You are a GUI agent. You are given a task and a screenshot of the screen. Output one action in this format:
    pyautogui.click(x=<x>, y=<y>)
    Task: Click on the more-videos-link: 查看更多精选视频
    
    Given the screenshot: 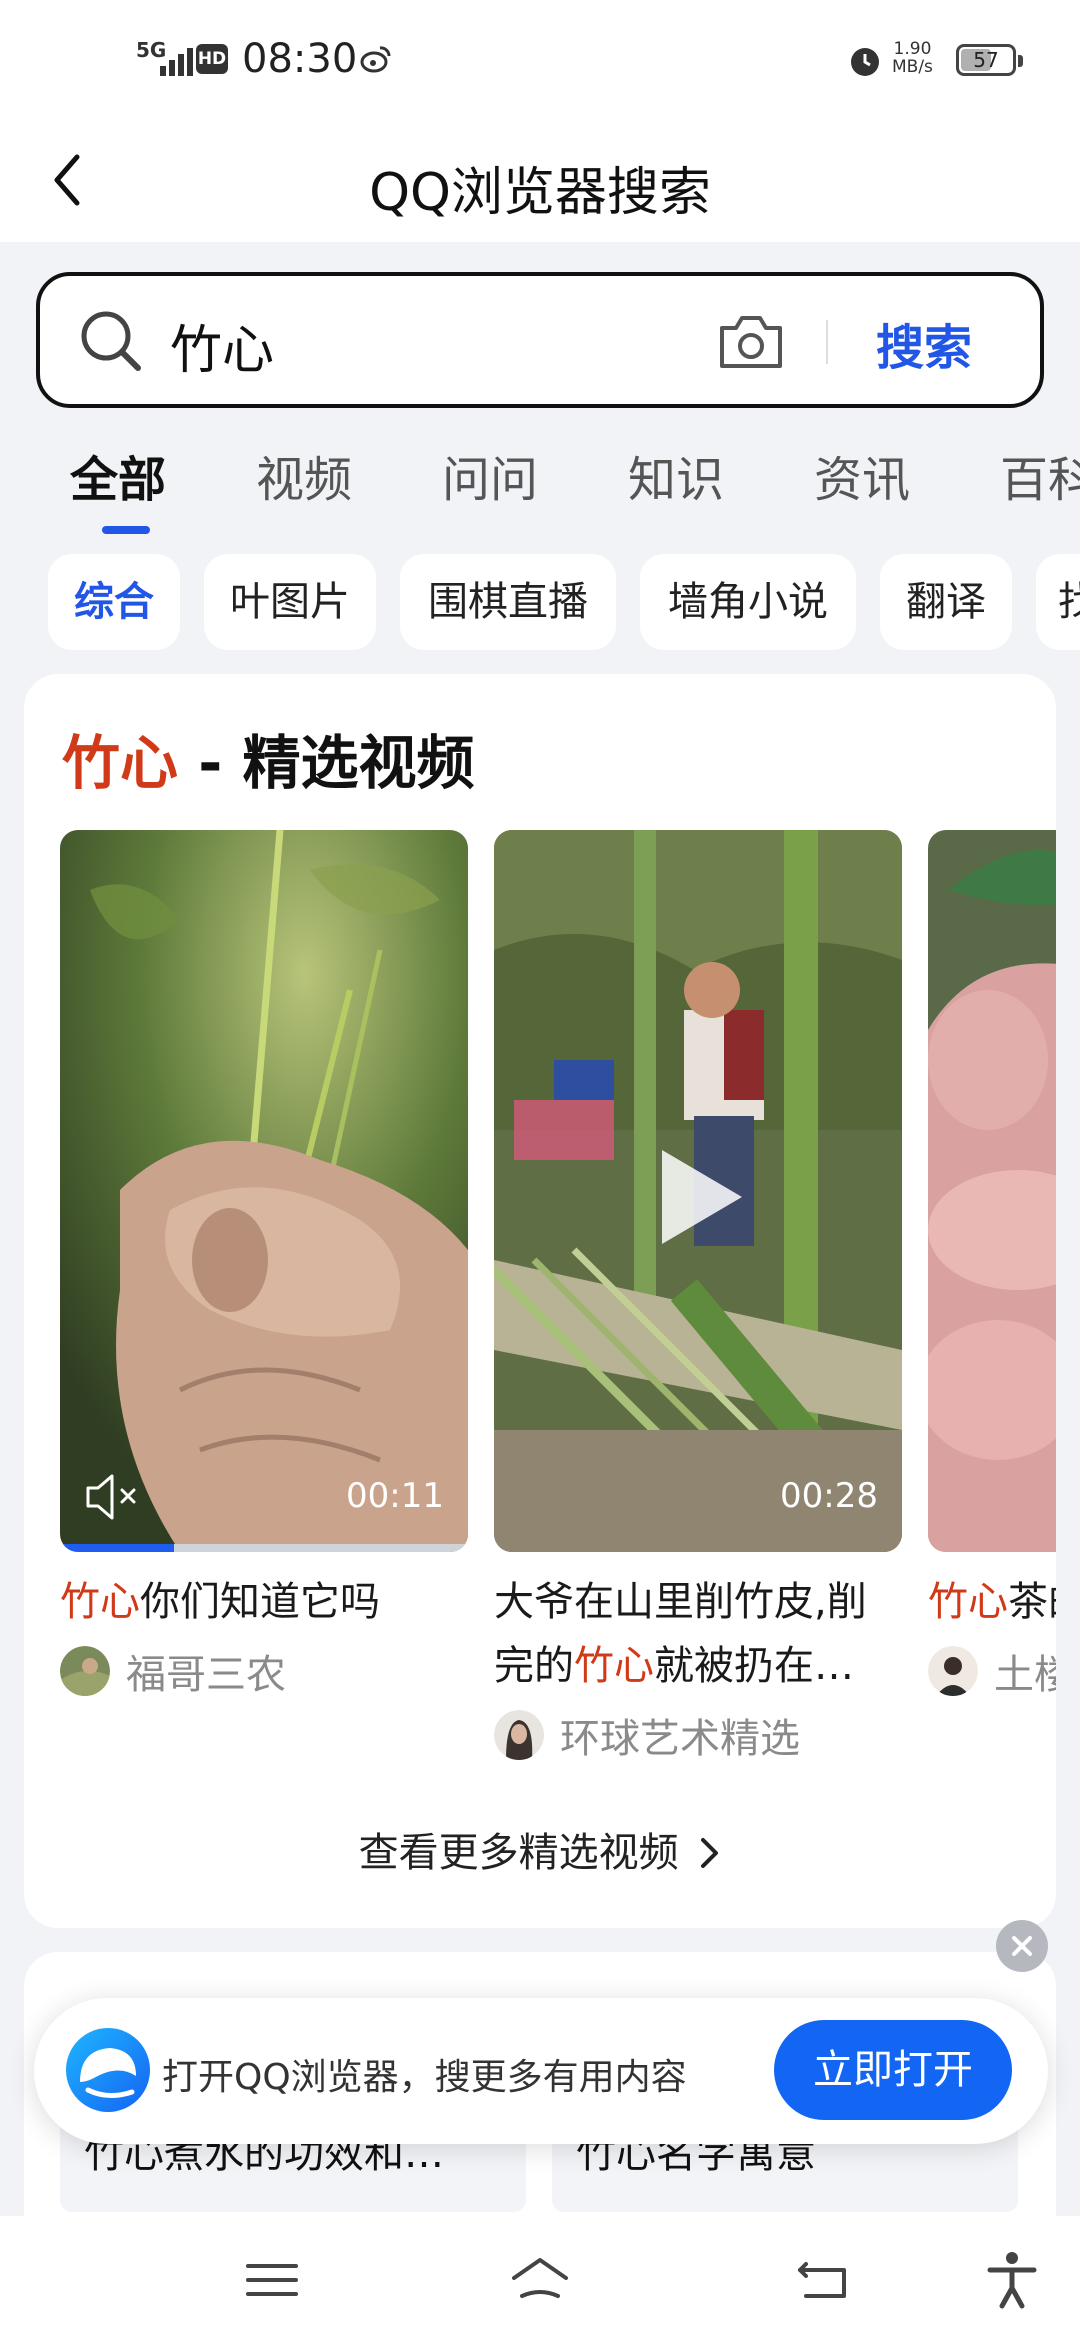 What is the action you would take?
    pyautogui.click(x=540, y=1849)
    